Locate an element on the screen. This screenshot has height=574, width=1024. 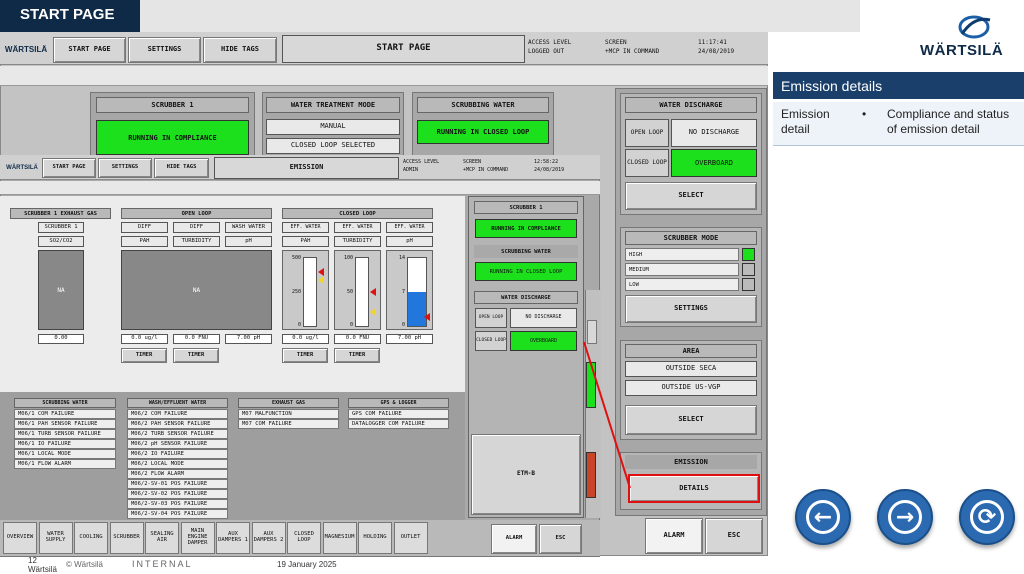
nav-closed-loop: CLOSED LOOP is located at coordinates (304, 538).